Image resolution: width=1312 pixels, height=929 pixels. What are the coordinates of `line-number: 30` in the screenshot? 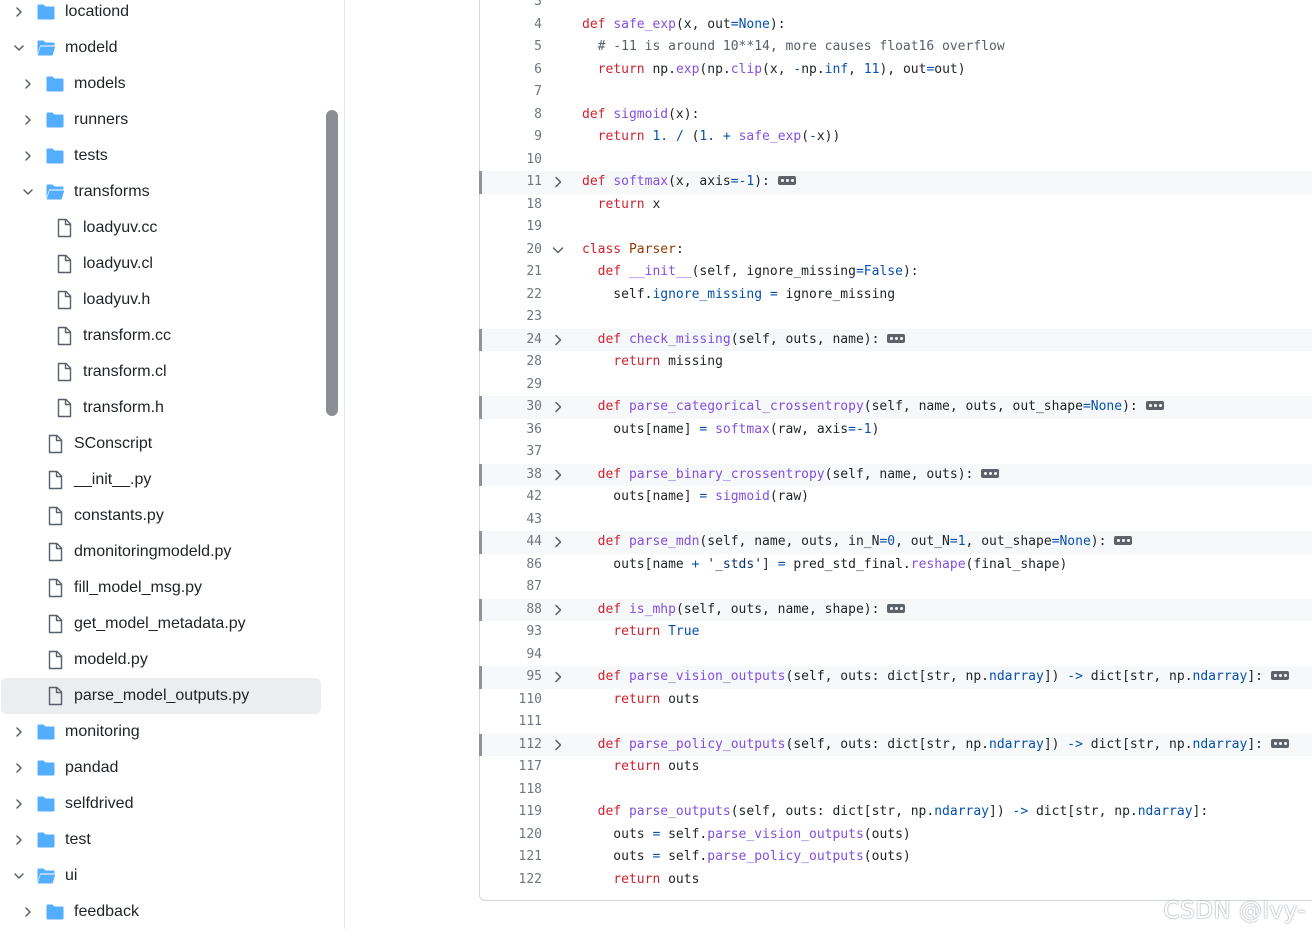 It's located at (512, 407).